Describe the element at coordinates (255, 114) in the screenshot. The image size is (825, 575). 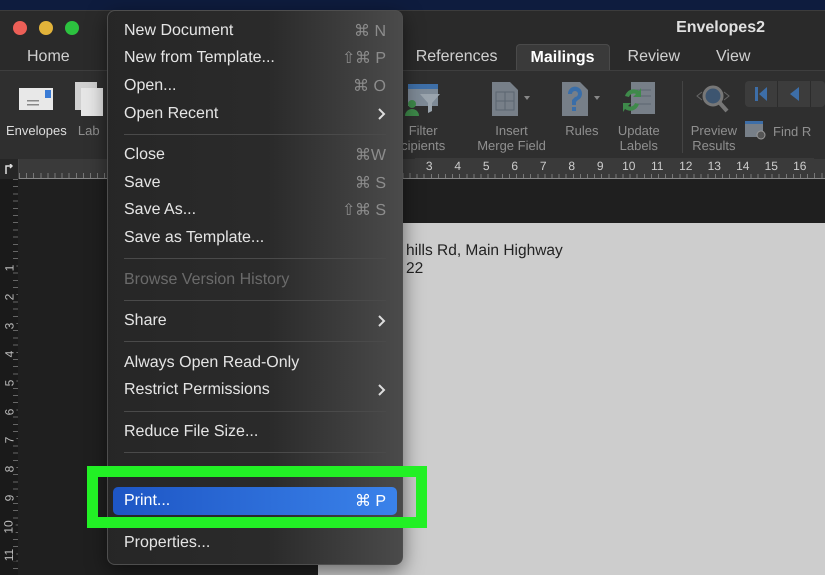
I see `menu-item: Open Recent` at that location.